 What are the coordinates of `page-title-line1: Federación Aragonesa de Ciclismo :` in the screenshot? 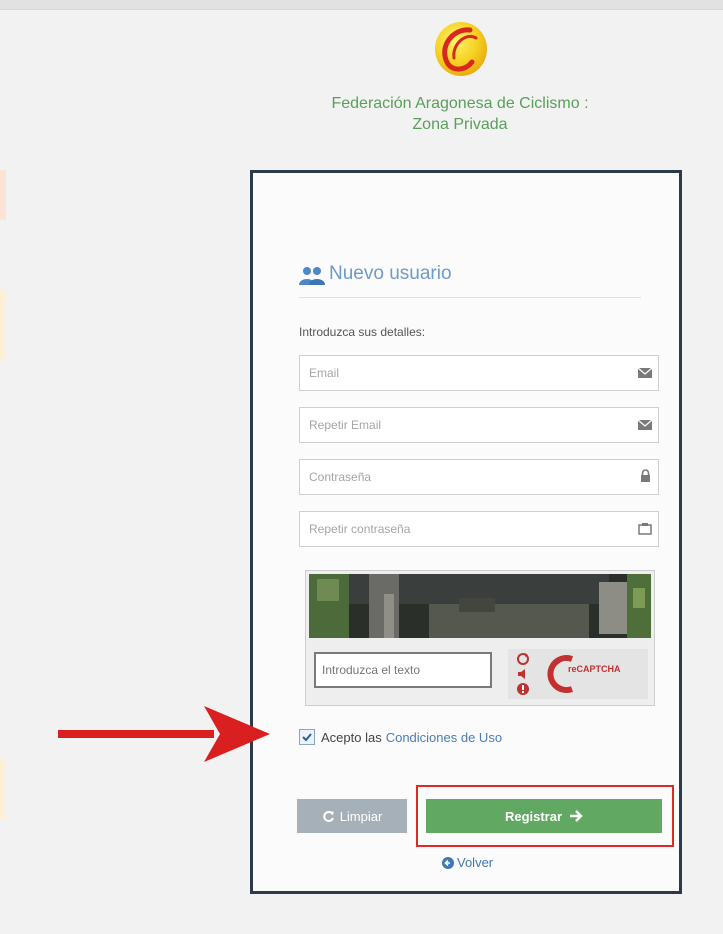 It's located at (460, 103).